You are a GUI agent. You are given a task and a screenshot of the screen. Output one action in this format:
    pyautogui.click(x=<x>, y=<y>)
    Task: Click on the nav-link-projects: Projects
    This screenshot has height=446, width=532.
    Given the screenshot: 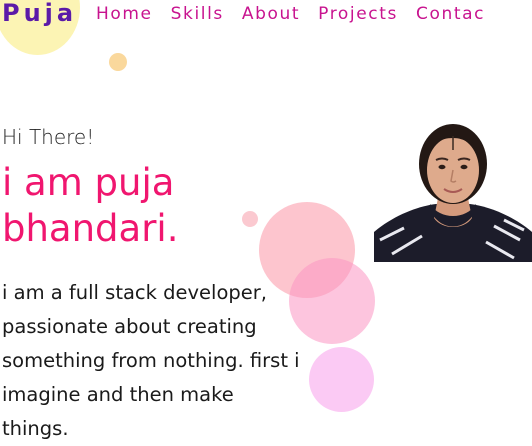 What is the action you would take?
    pyautogui.click(x=358, y=14)
    